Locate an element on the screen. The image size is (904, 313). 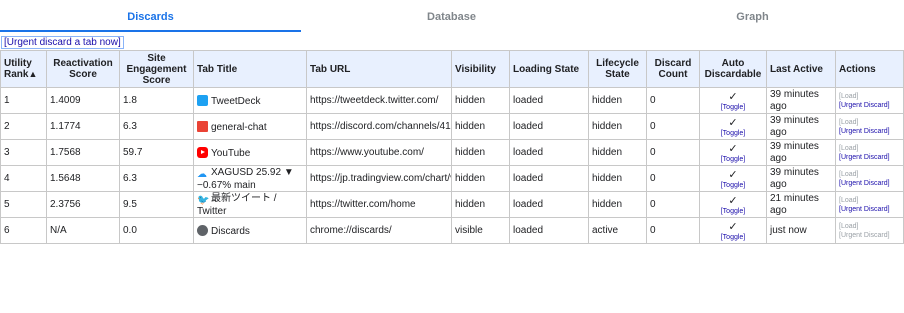
header-tab-title: Tab Title is located at coordinates (250, 69).